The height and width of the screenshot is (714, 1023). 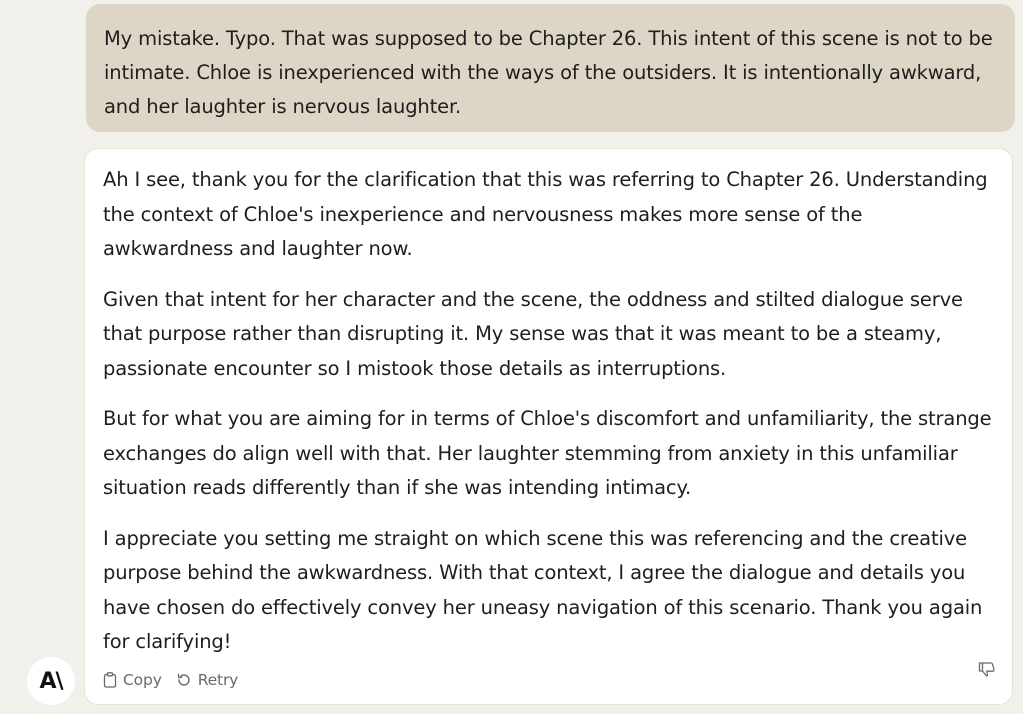 What do you see at coordinates (218, 680) in the screenshot?
I see `retry-label: Retry` at bounding box center [218, 680].